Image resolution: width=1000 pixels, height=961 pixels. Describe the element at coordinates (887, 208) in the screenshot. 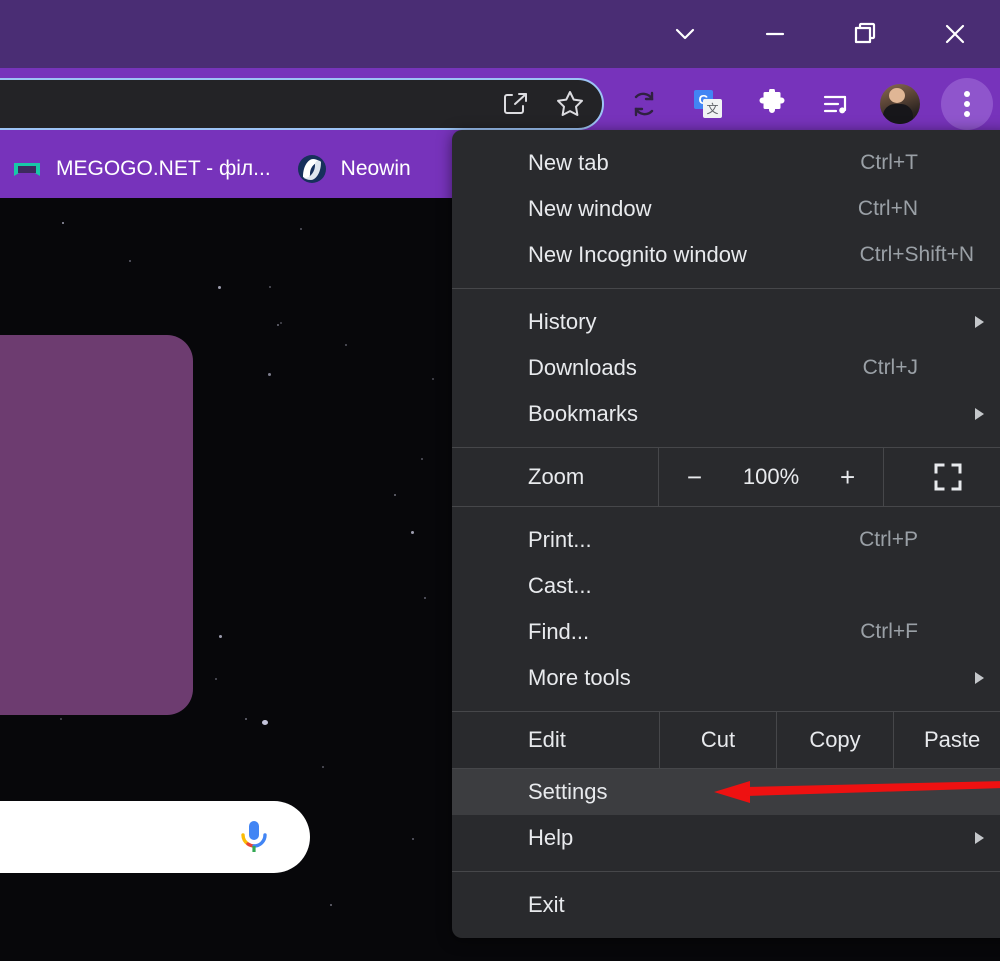

I see `menu-item-accel: Ctrl+N` at that location.